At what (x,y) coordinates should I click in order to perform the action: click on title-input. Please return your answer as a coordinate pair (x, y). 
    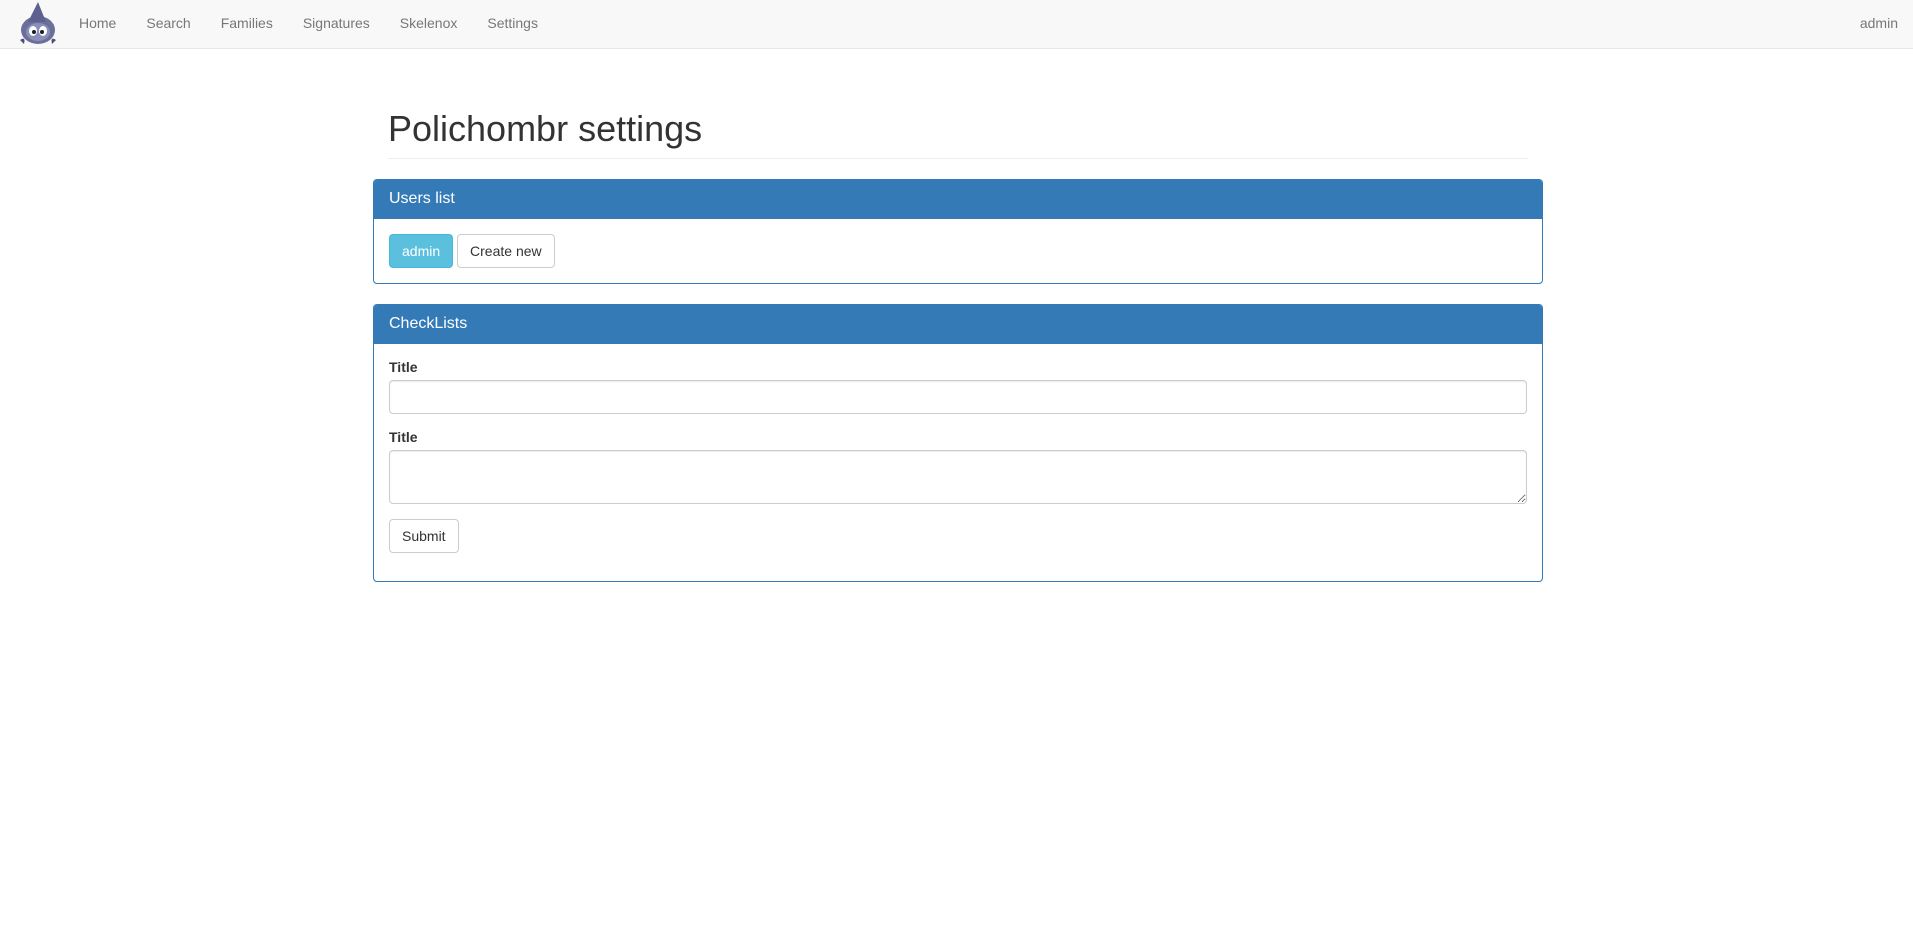
    Looking at the image, I should click on (958, 397).